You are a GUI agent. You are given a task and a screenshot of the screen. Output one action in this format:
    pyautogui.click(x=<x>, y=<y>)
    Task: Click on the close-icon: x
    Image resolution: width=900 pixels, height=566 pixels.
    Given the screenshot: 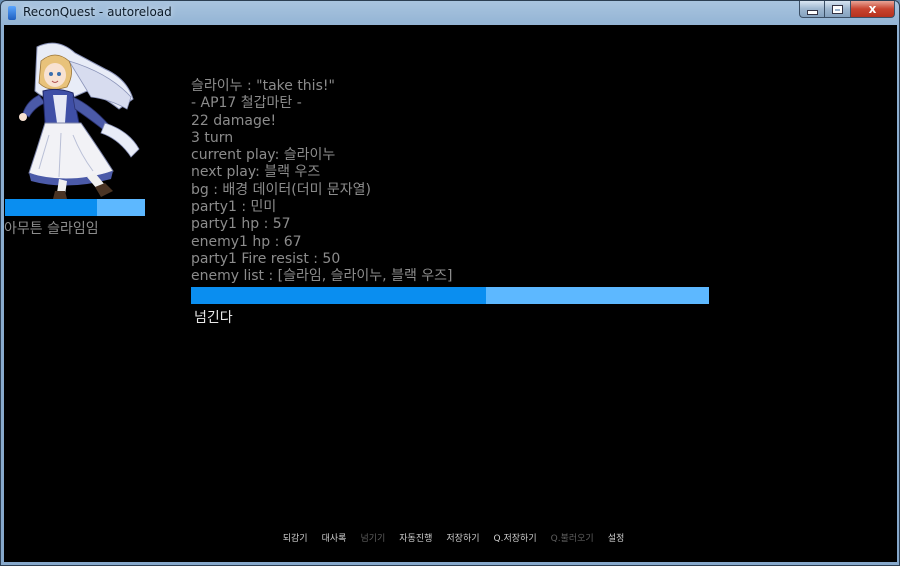 What is the action you would take?
    pyautogui.click(x=872, y=9)
    